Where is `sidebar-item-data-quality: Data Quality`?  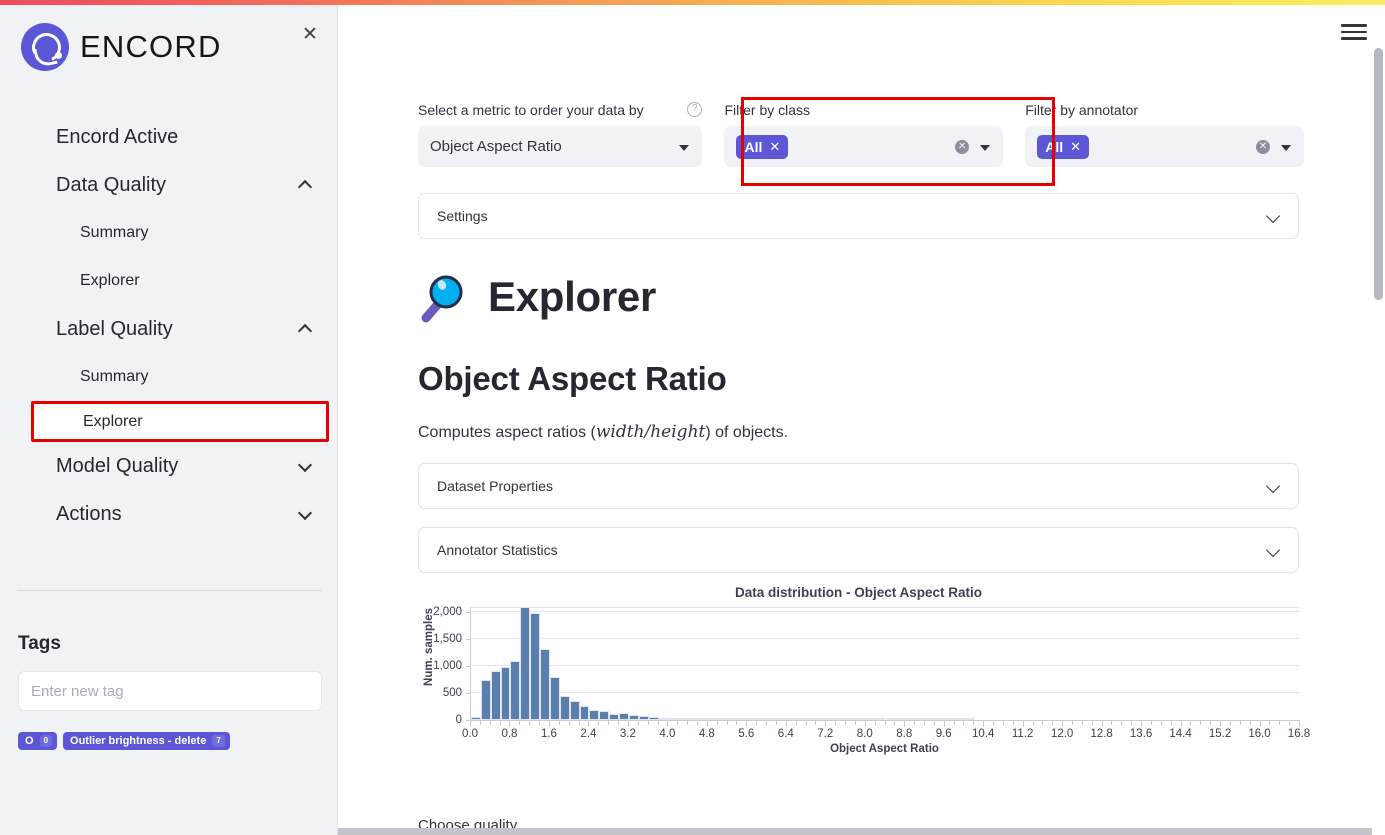 sidebar-item-data-quality: Data Quality is located at coordinates (168, 185).